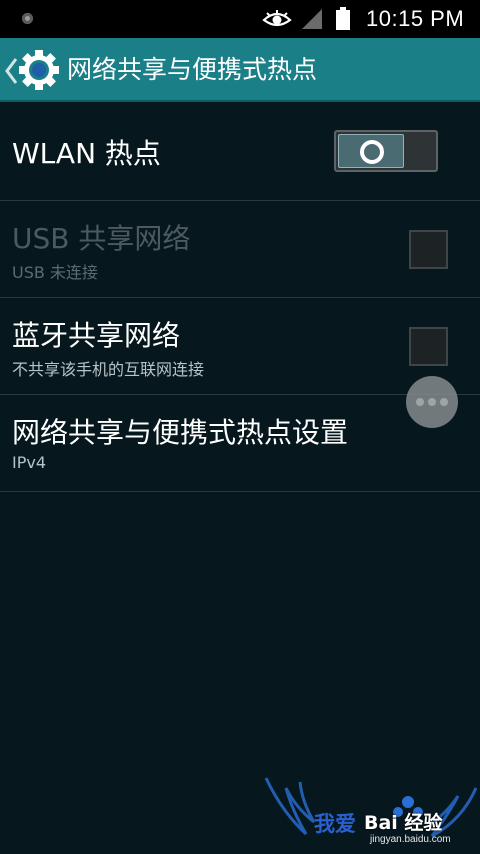  What do you see at coordinates (29, 462) in the screenshot?
I see `pref-summary: IPv4` at bounding box center [29, 462].